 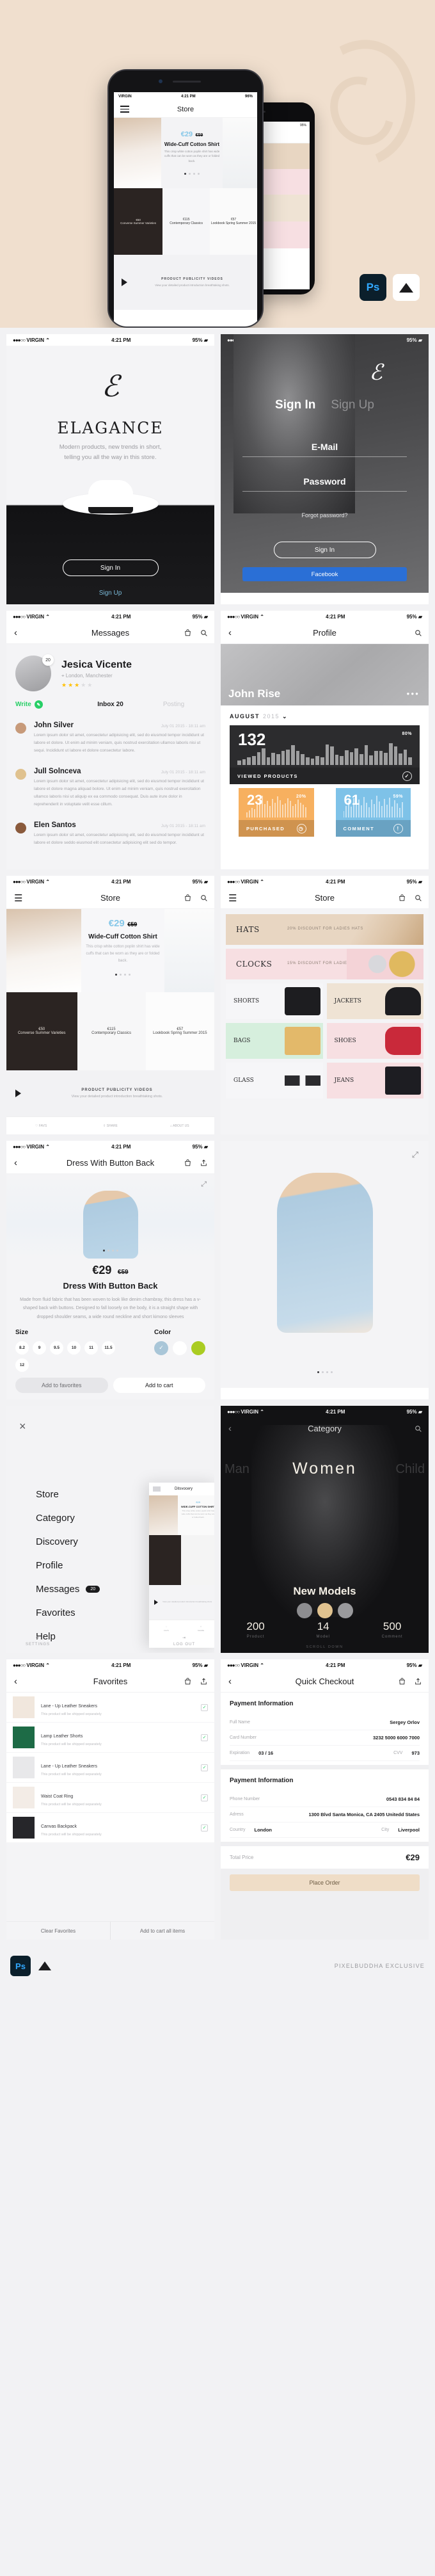 What do you see at coordinates (324, 964) in the screenshot?
I see `banner-clocks: CLOCKS 15% DISCOUNT FOR LADIES CLOCKS` at bounding box center [324, 964].